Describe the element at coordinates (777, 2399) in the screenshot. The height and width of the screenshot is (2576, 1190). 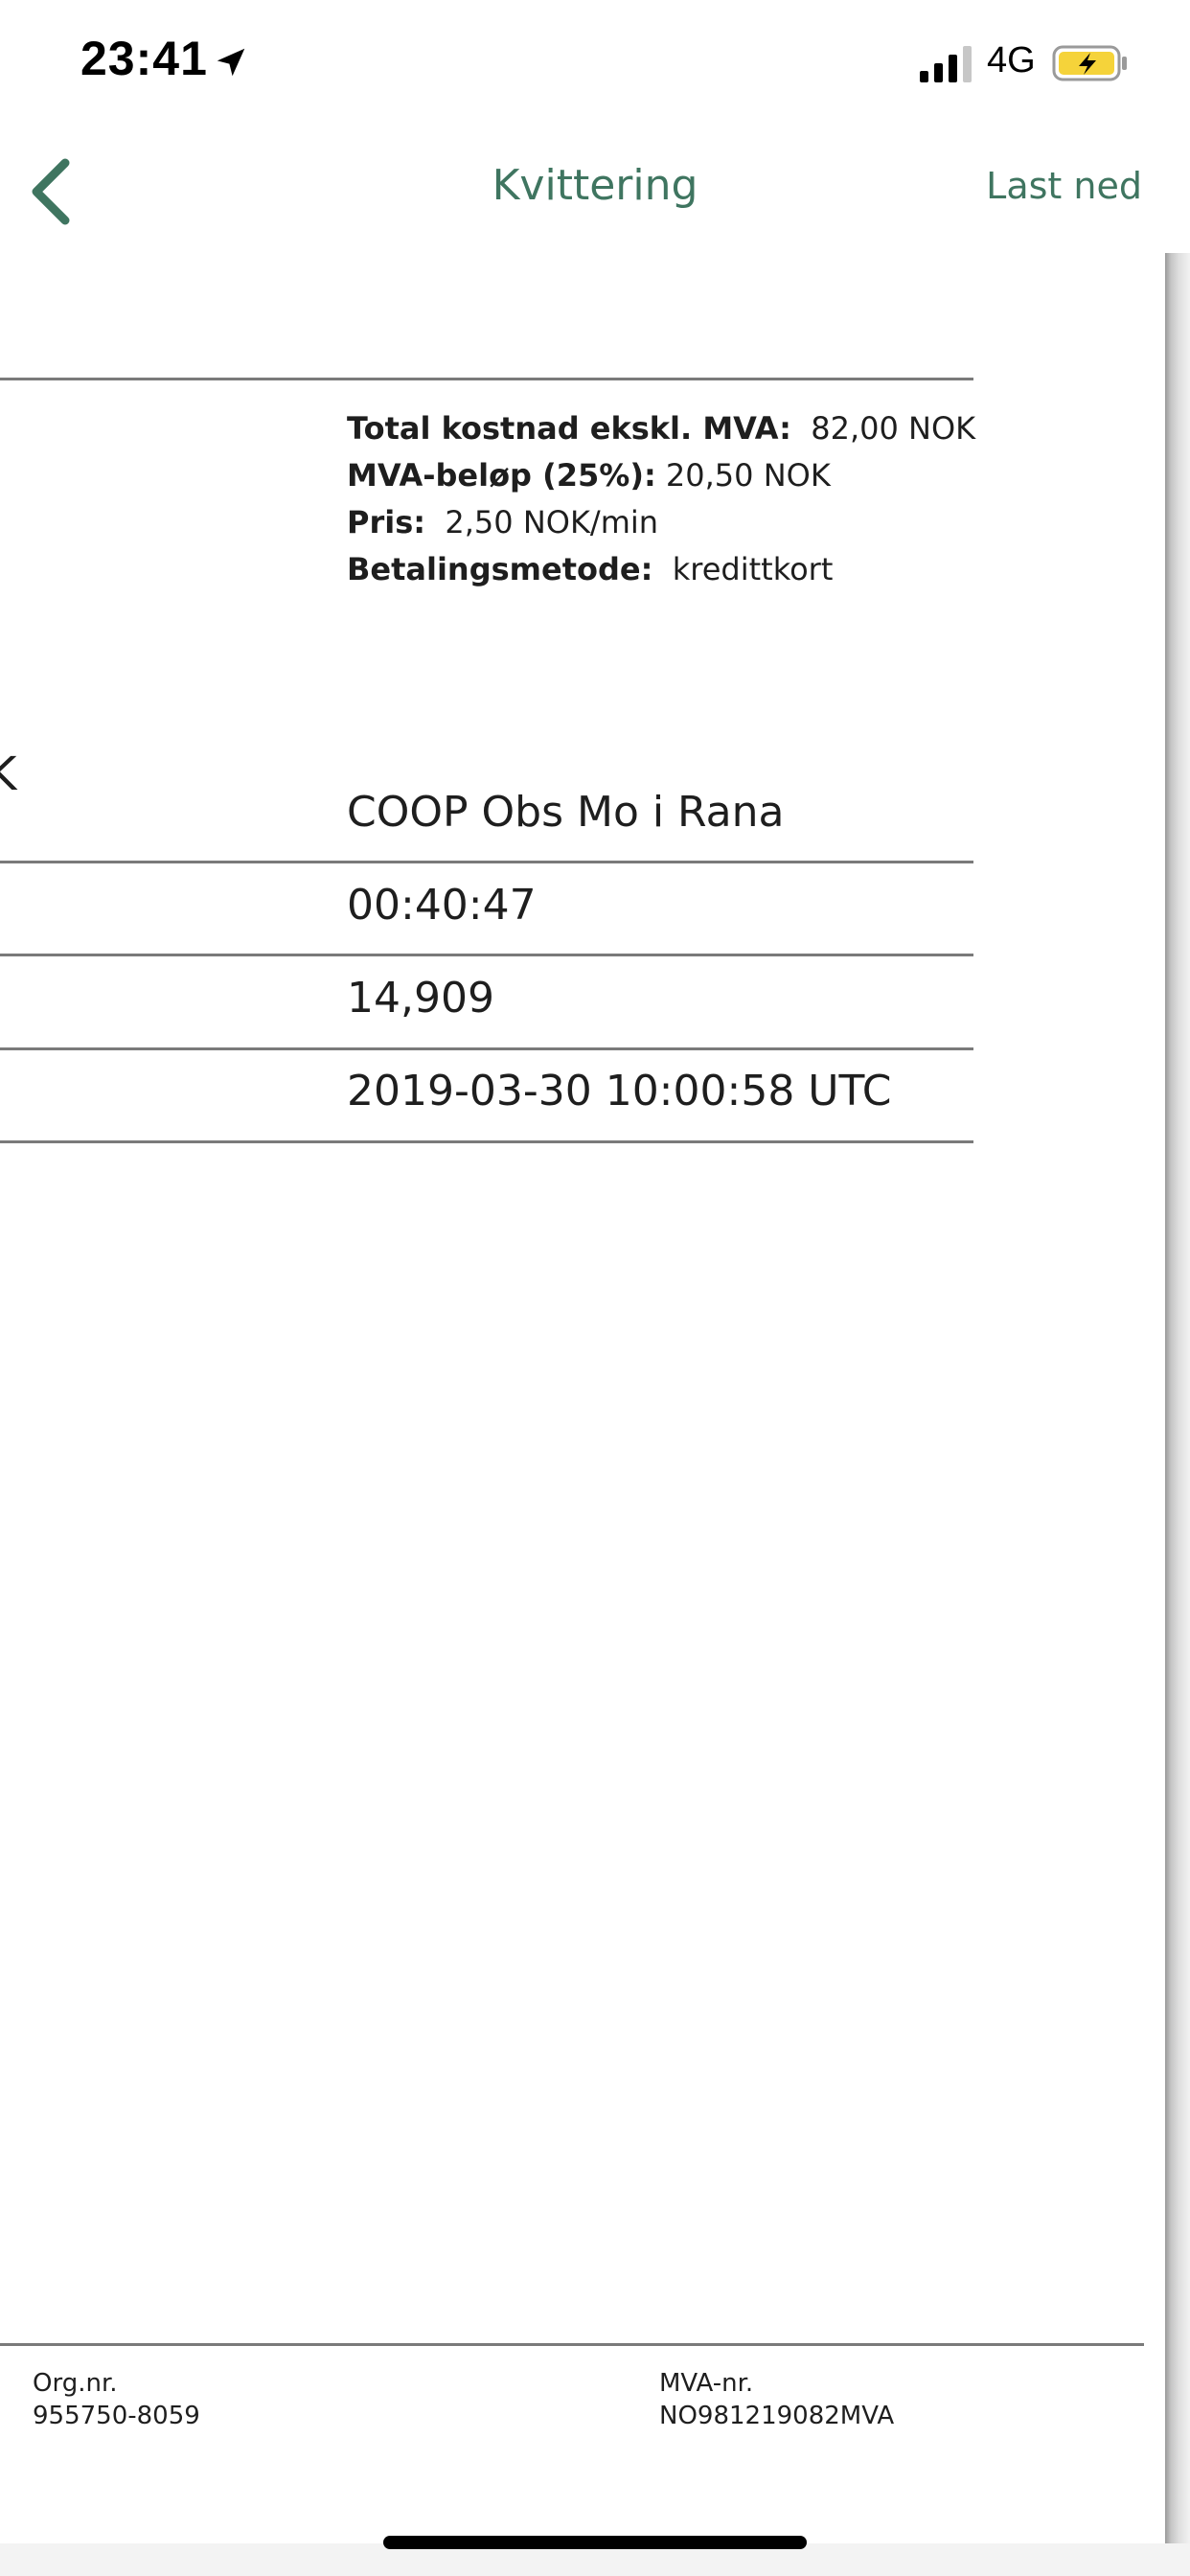
I see `vat-number-block: MVA-nr. NO981219082MVA` at that location.